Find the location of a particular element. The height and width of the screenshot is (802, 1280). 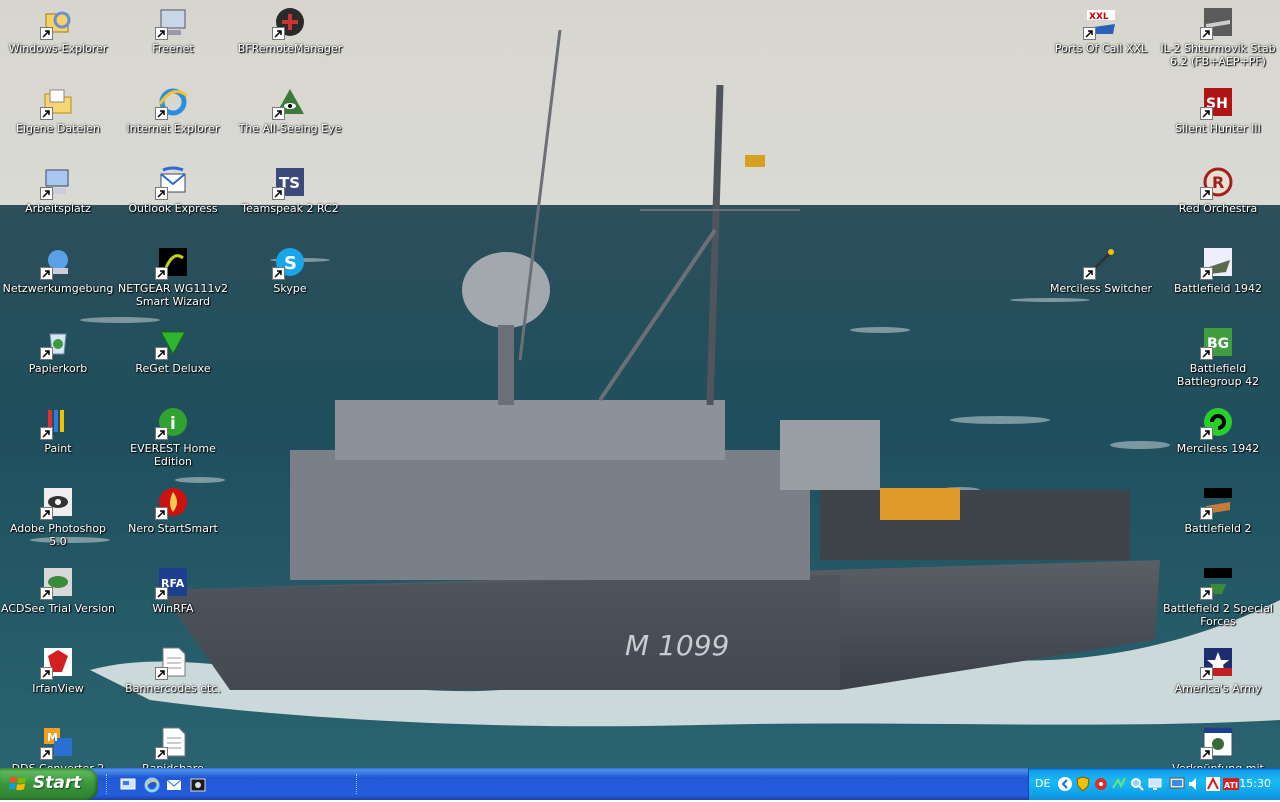

desktop-shortcut: i EVEREST Home Edition is located at coordinates (173, 443).